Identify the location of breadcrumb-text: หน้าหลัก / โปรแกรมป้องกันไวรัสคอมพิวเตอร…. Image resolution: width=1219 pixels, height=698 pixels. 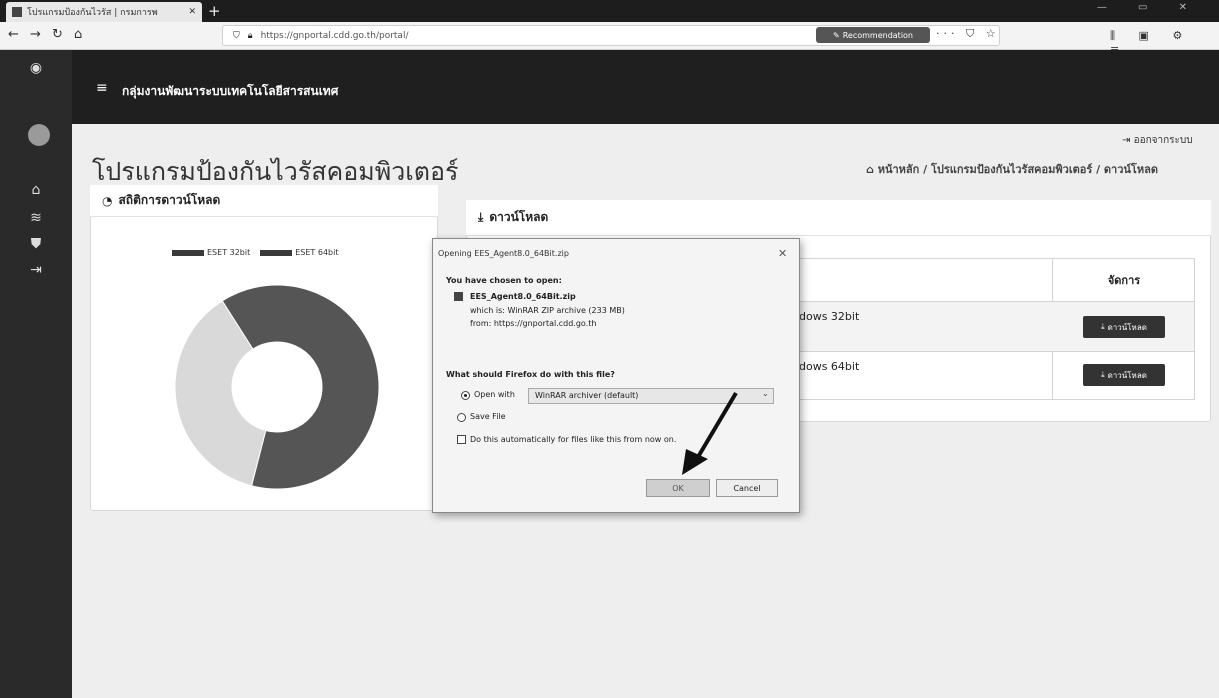
(1017, 169).